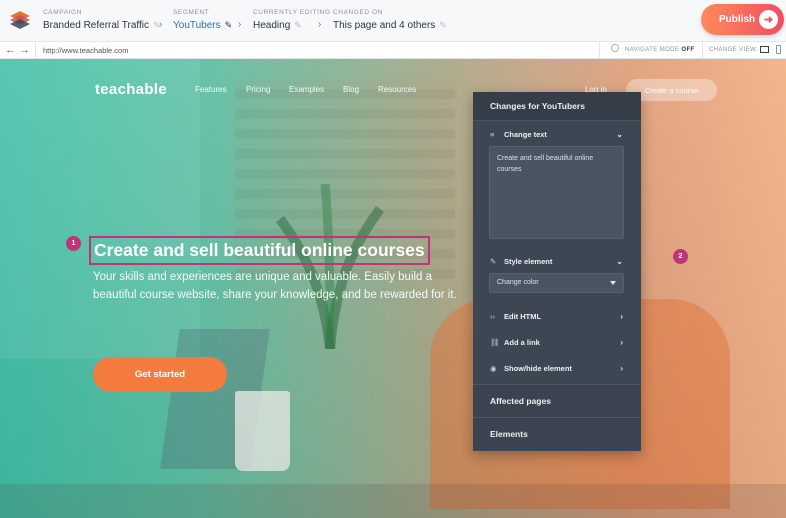  I want to click on campaign-label: CAMPAIGN, so click(62, 12).